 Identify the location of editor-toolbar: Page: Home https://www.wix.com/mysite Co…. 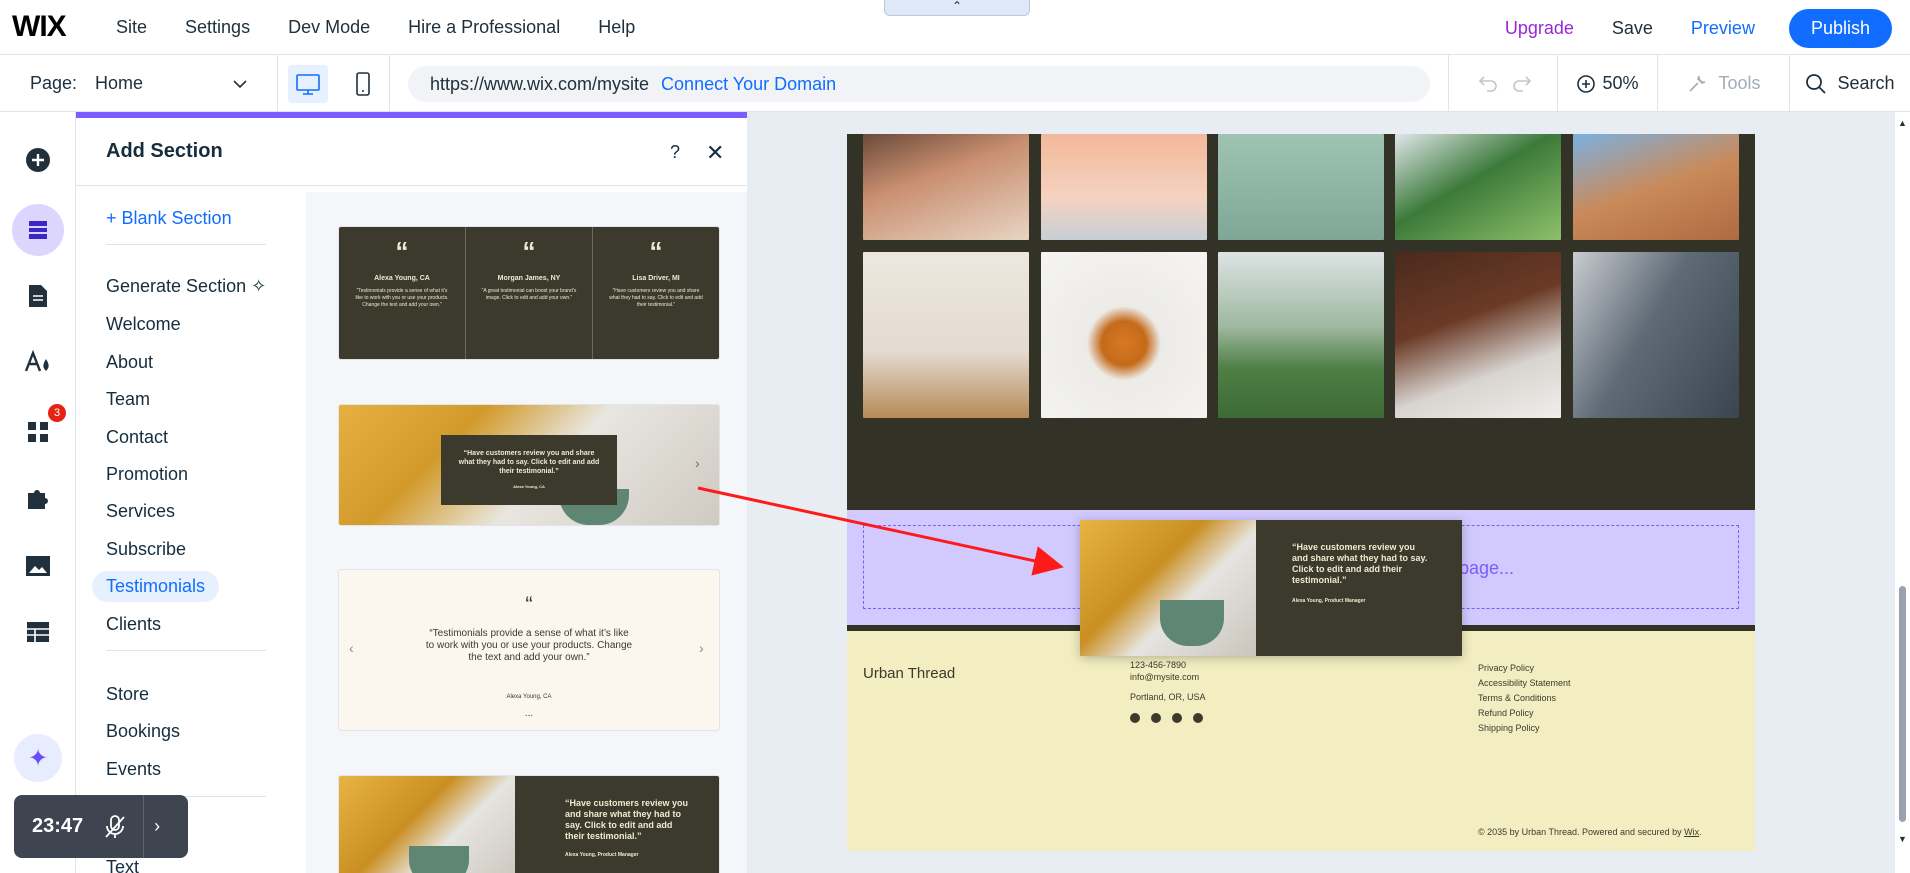
(955, 83).